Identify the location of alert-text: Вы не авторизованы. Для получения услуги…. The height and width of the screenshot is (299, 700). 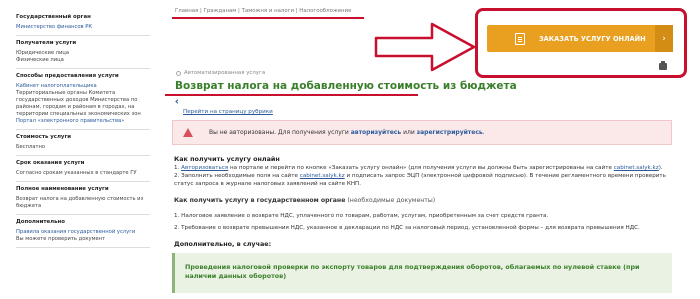
(347, 132).